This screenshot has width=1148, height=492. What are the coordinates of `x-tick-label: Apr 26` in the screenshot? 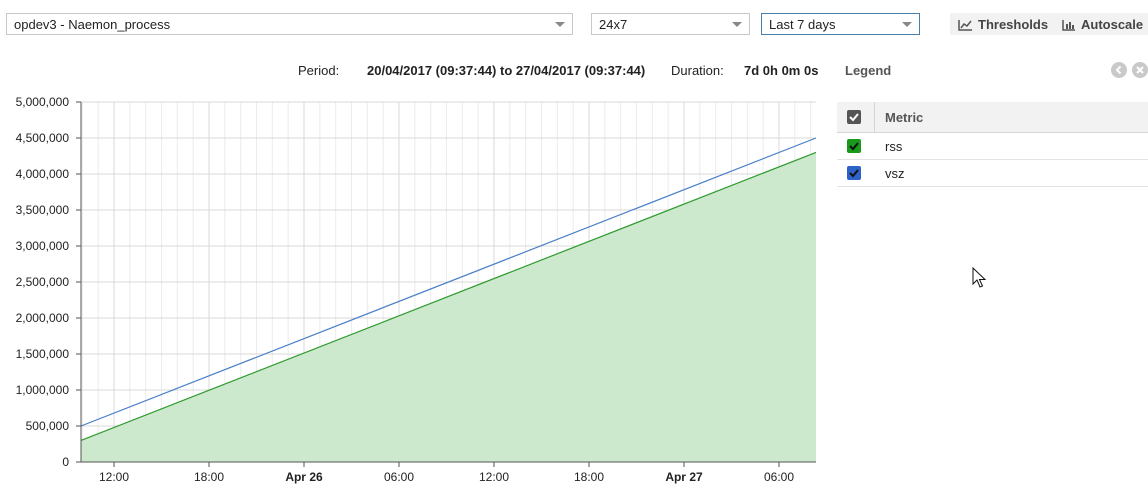 It's located at (304, 477).